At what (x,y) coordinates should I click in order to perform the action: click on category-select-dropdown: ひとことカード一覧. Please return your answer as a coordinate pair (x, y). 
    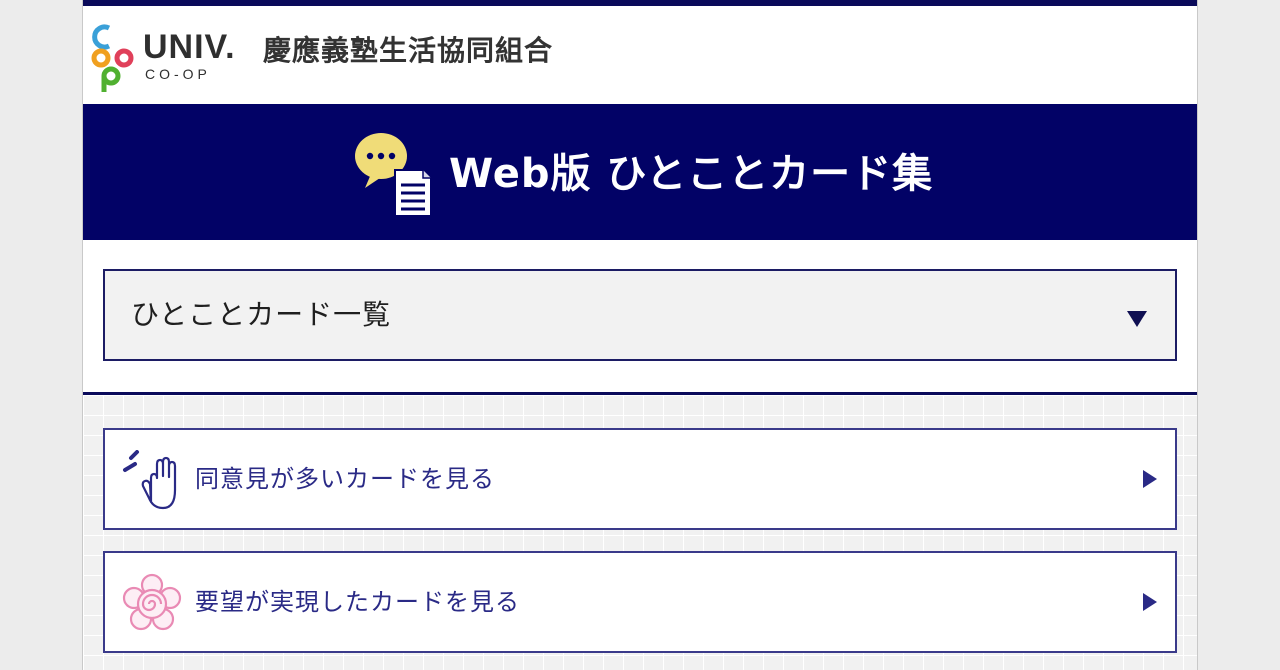
    Looking at the image, I should click on (640, 315).